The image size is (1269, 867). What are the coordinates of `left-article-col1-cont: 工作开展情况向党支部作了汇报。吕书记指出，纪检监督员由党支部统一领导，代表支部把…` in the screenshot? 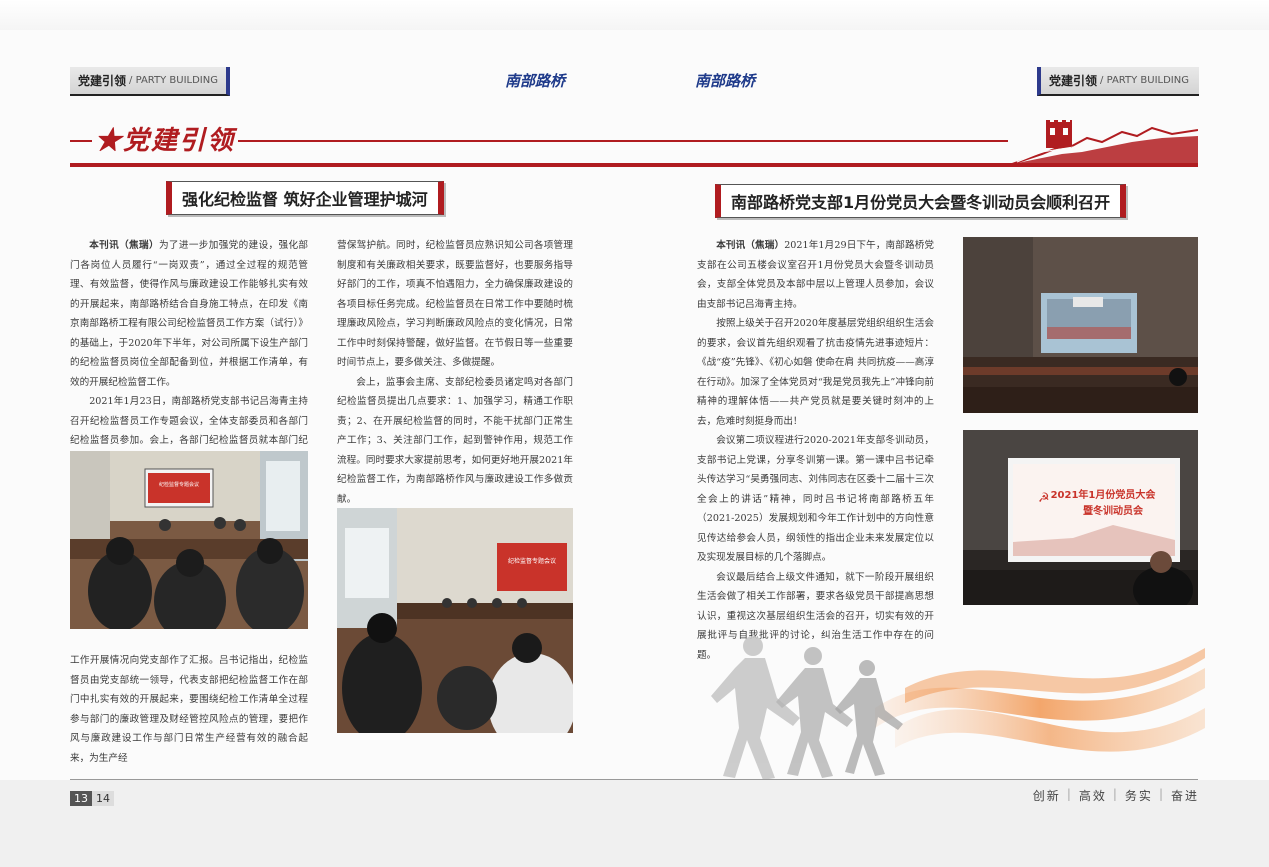 It's located at (189, 709).